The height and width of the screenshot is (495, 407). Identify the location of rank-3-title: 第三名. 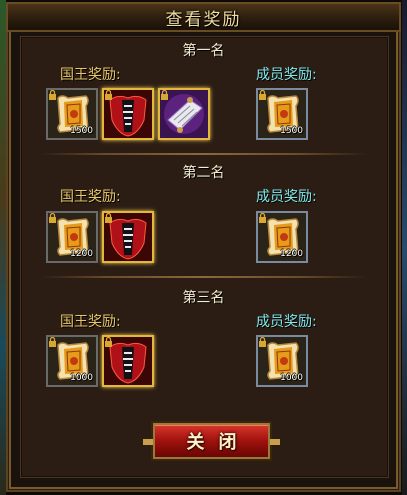
(203, 298).